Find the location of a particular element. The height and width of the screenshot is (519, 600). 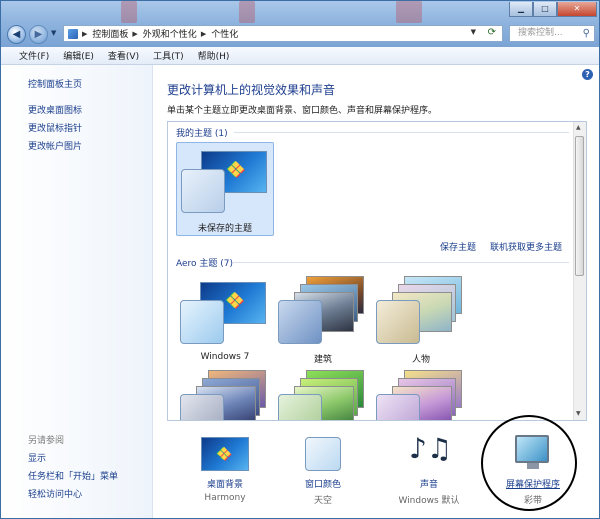

breadcrumb-personalization: 个性化 is located at coordinates (224, 33).